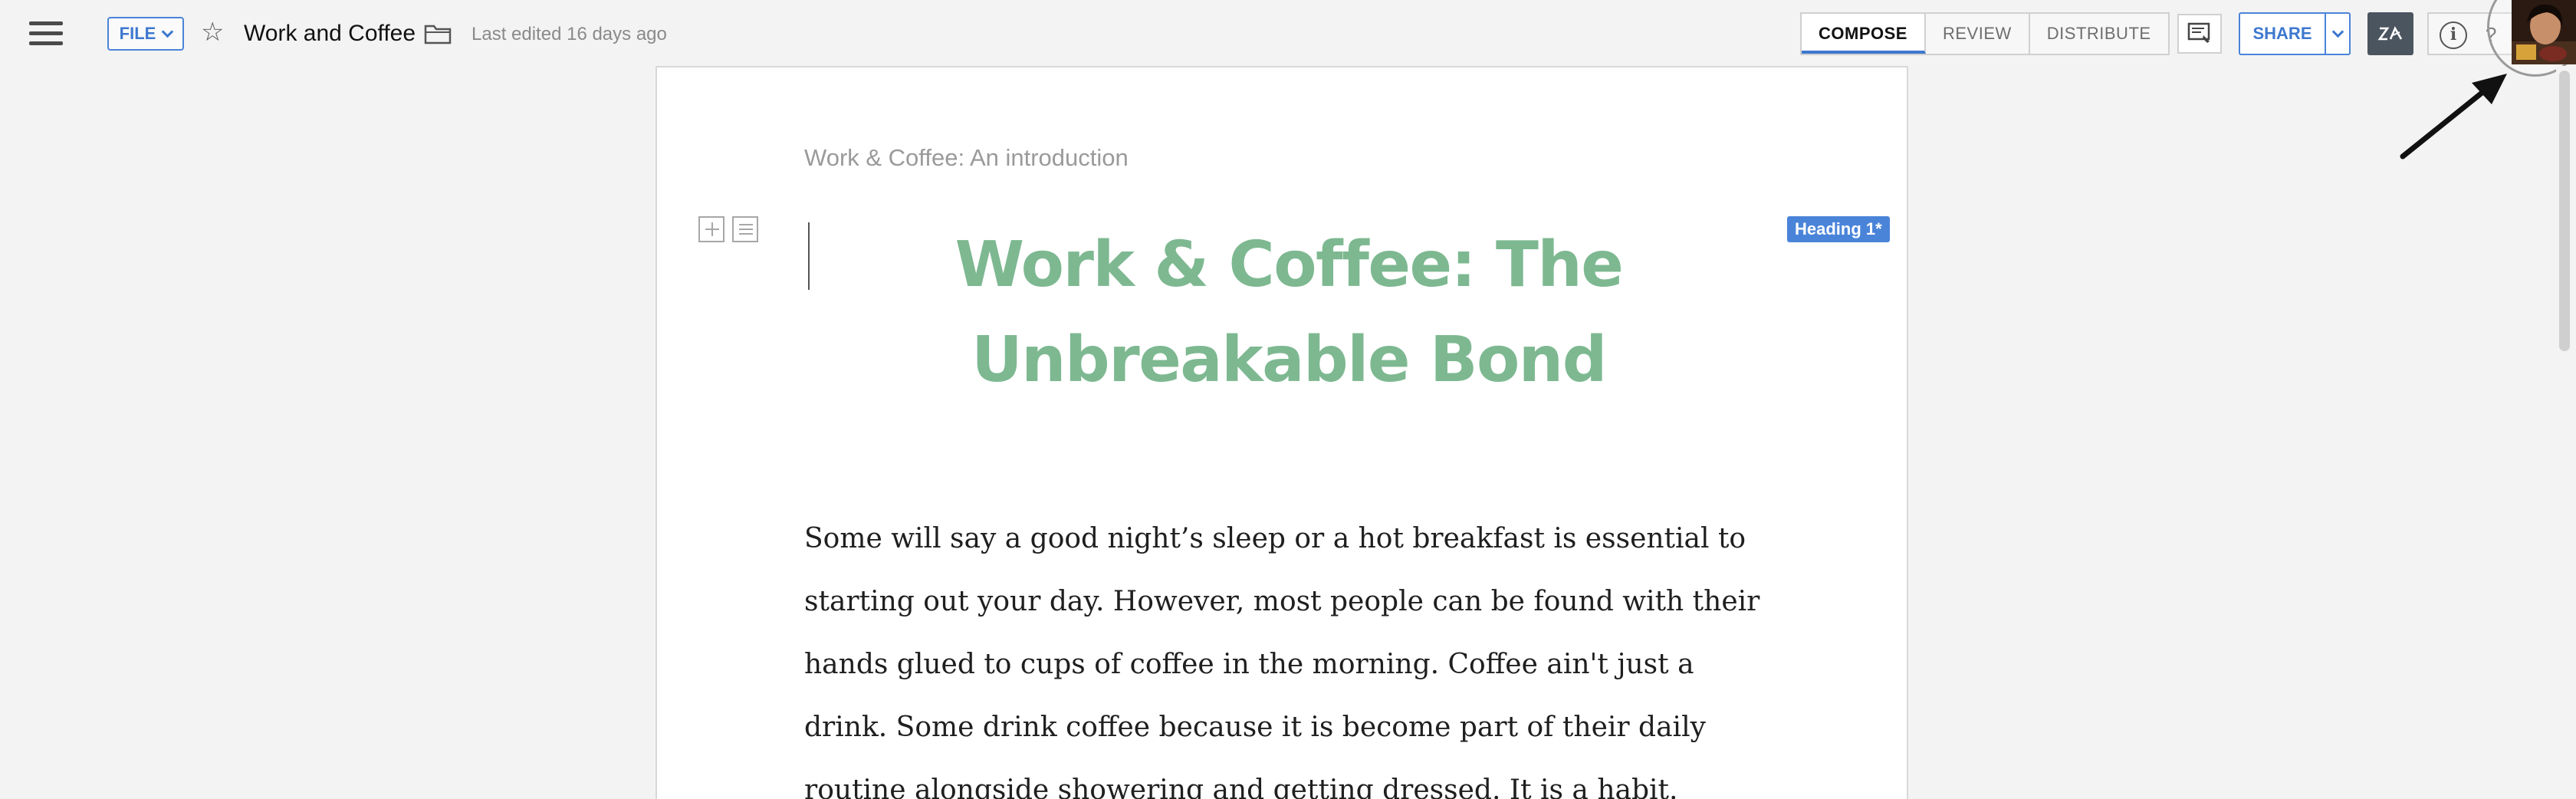 The height and width of the screenshot is (799, 2576). Describe the element at coordinates (138, 33) in the screenshot. I see `file-menu-label: FILE` at that location.